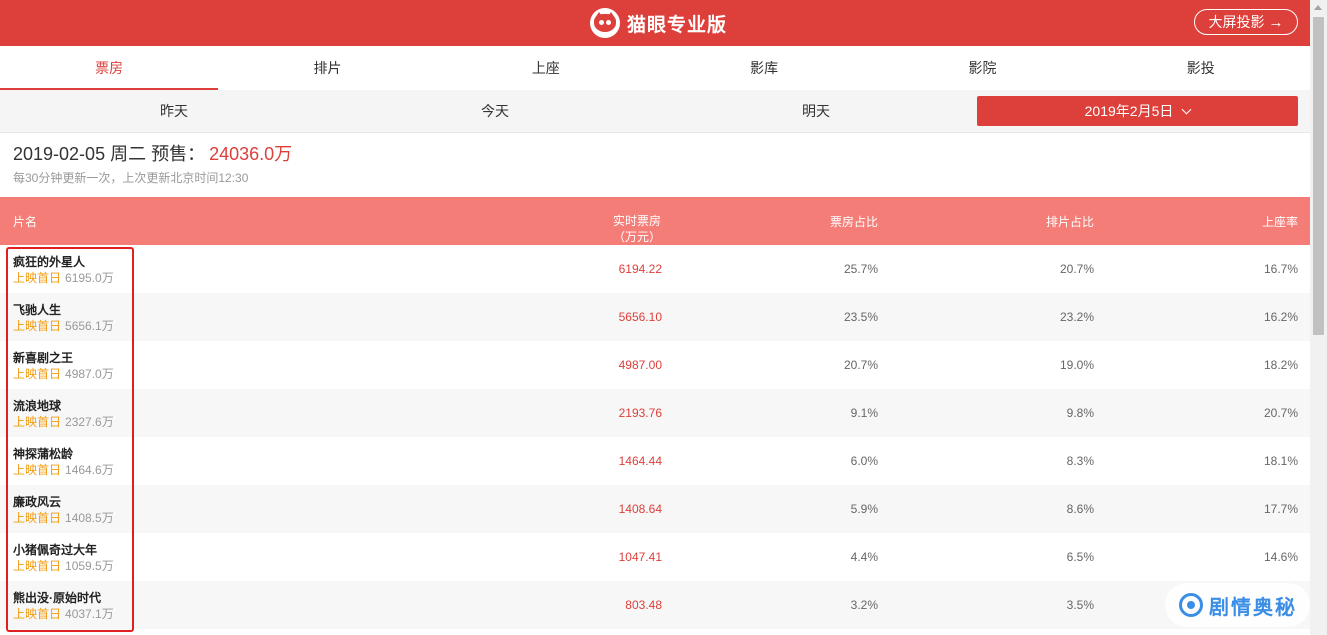  What do you see at coordinates (37, 405) in the screenshot?
I see `movie-name: 流浪地球` at bounding box center [37, 405].